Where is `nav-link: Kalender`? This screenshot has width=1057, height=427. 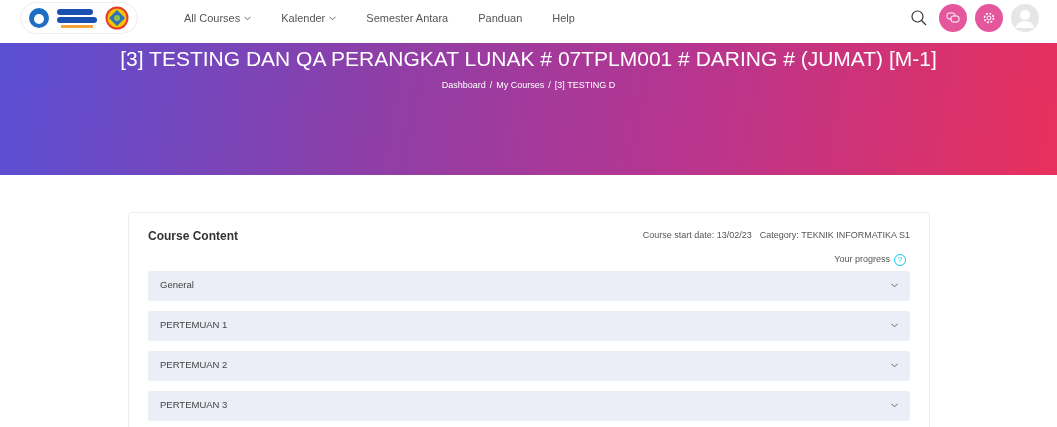
nav-link: Kalender is located at coordinates (309, 18).